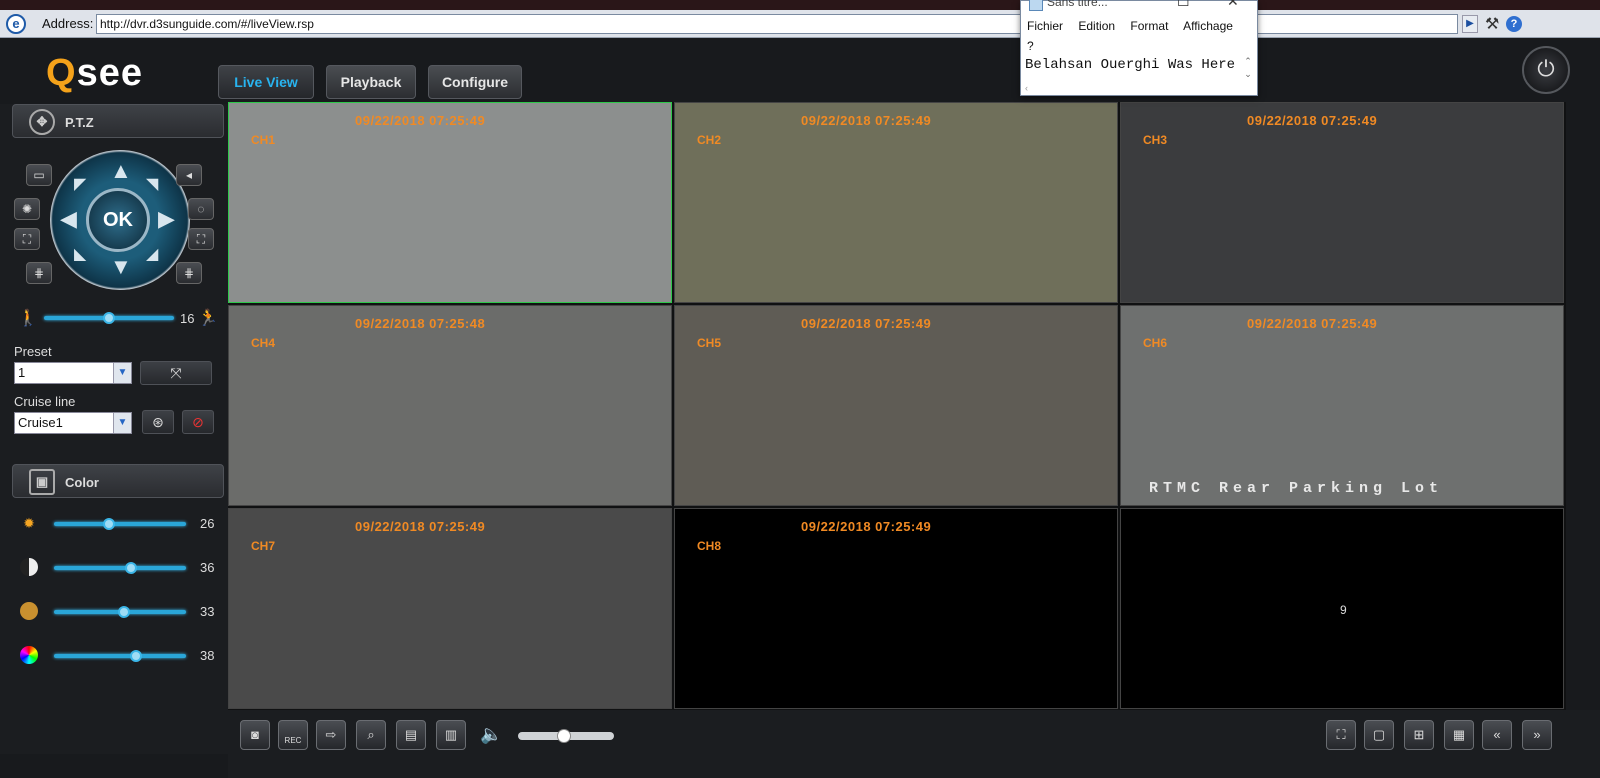 The height and width of the screenshot is (778, 1600). I want to click on quad-view-icon: ⊞, so click(1419, 735).